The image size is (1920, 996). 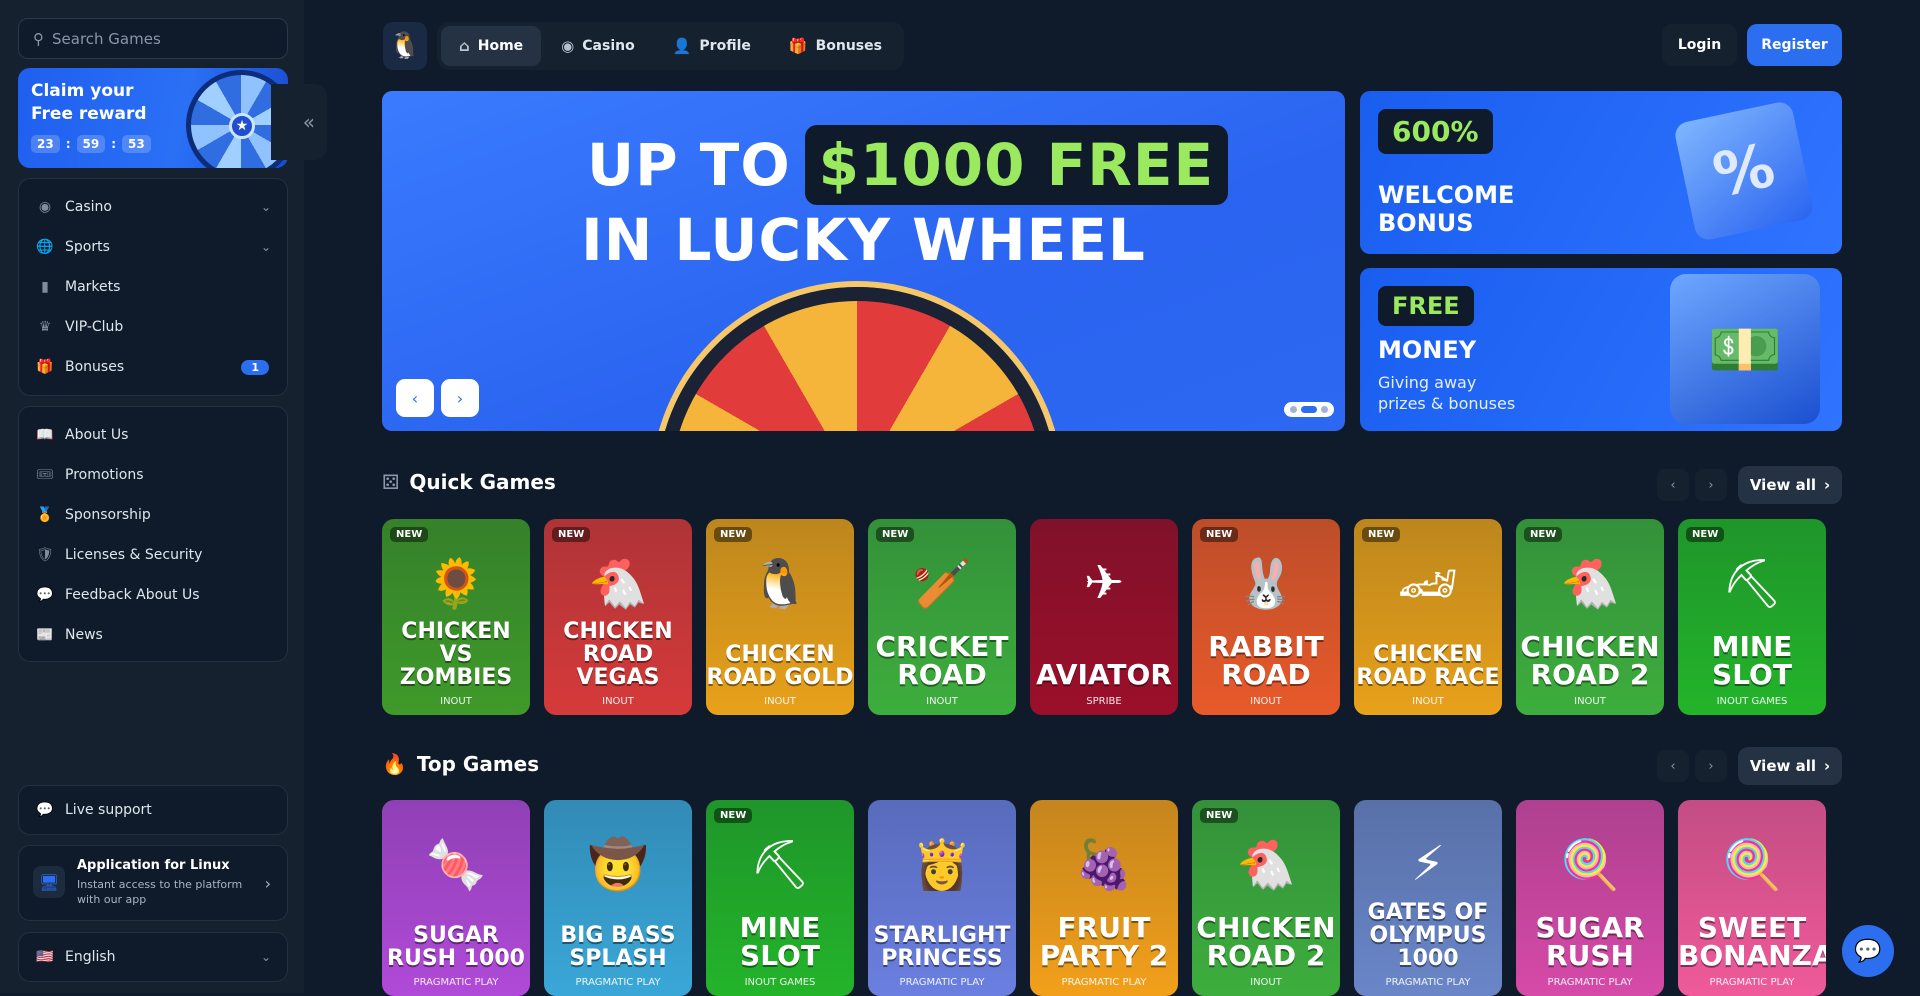 What do you see at coordinates (456, 617) in the screenshot?
I see `game-card: 🌻 NEW CHICKEN VS ZOMBIES INOUT` at bounding box center [456, 617].